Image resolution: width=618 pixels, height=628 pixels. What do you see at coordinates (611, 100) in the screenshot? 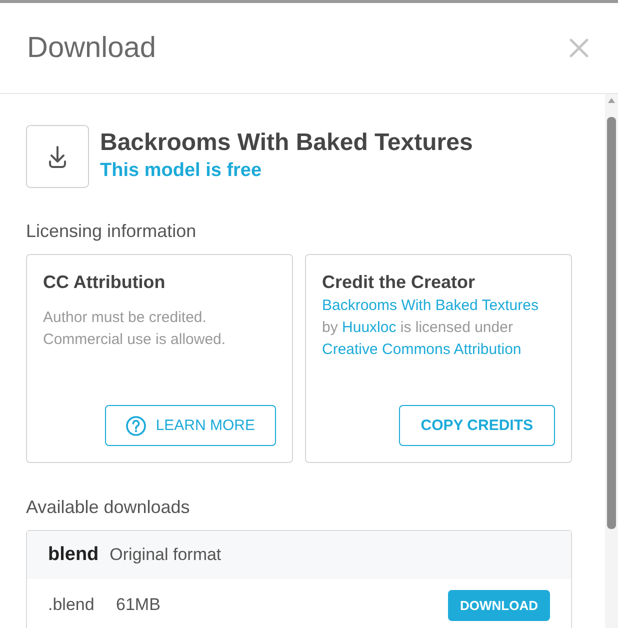
I see `scroll-up-arrow-icon` at bounding box center [611, 100].